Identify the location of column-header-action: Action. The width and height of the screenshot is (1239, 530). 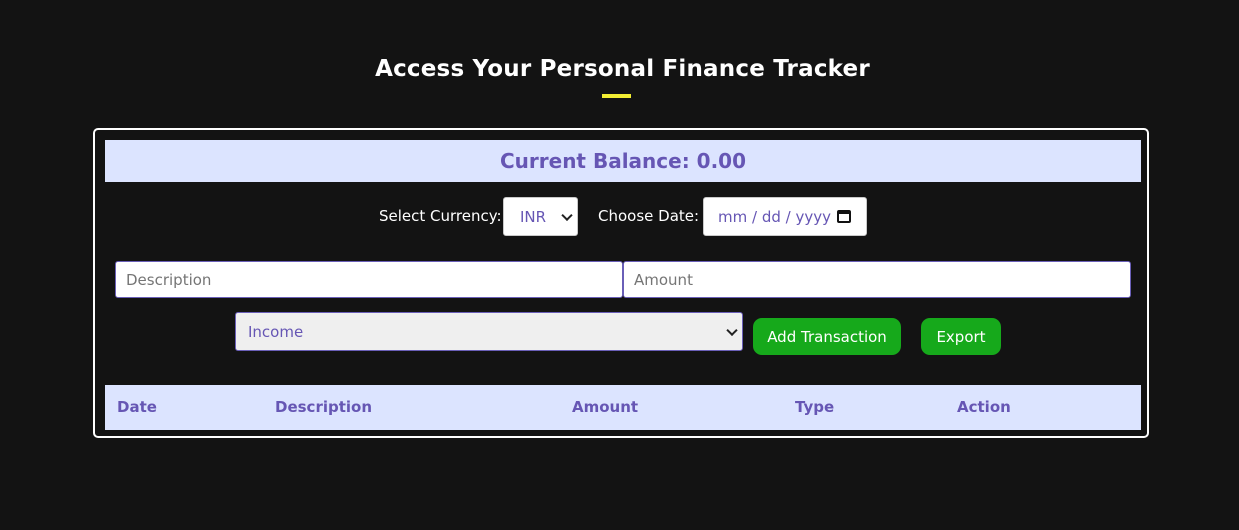
(984, 407).